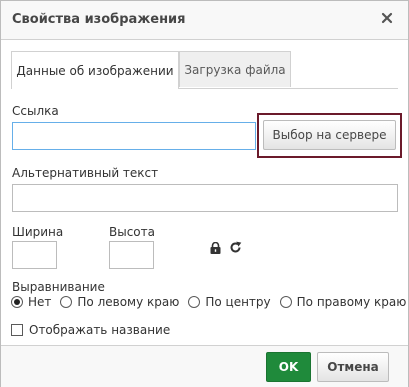  Describe the element at coordinates (288, 367) in the screenshot. I see `ok-button: OK` at that location.